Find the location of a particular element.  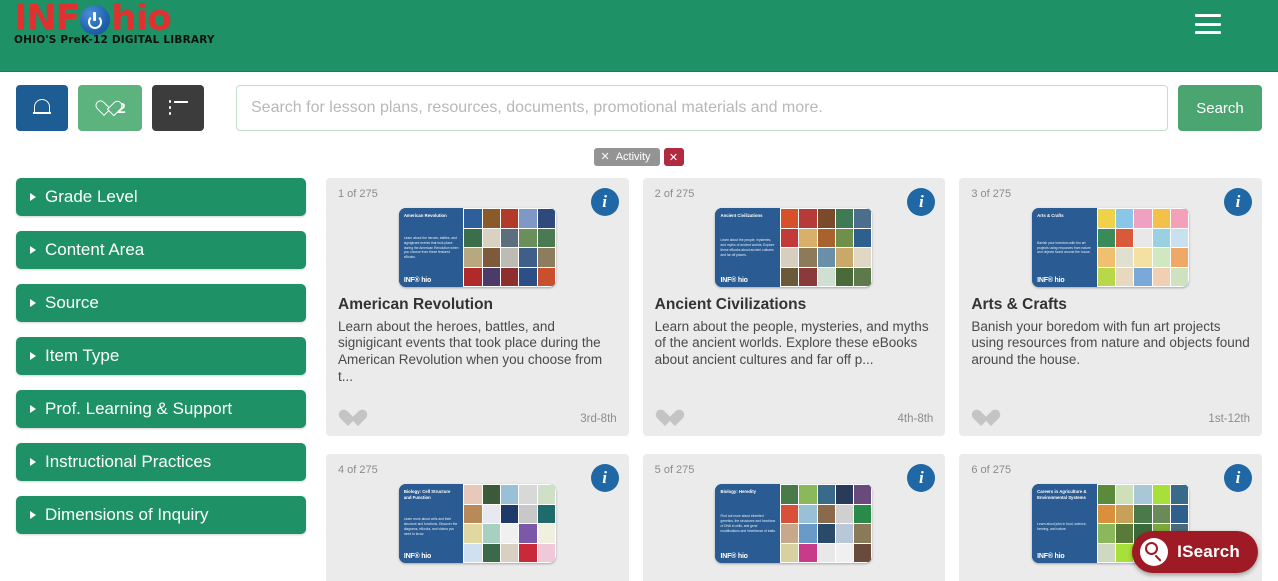

sidebar-item-item-type: Item Type is located at coordinates (161, 356).